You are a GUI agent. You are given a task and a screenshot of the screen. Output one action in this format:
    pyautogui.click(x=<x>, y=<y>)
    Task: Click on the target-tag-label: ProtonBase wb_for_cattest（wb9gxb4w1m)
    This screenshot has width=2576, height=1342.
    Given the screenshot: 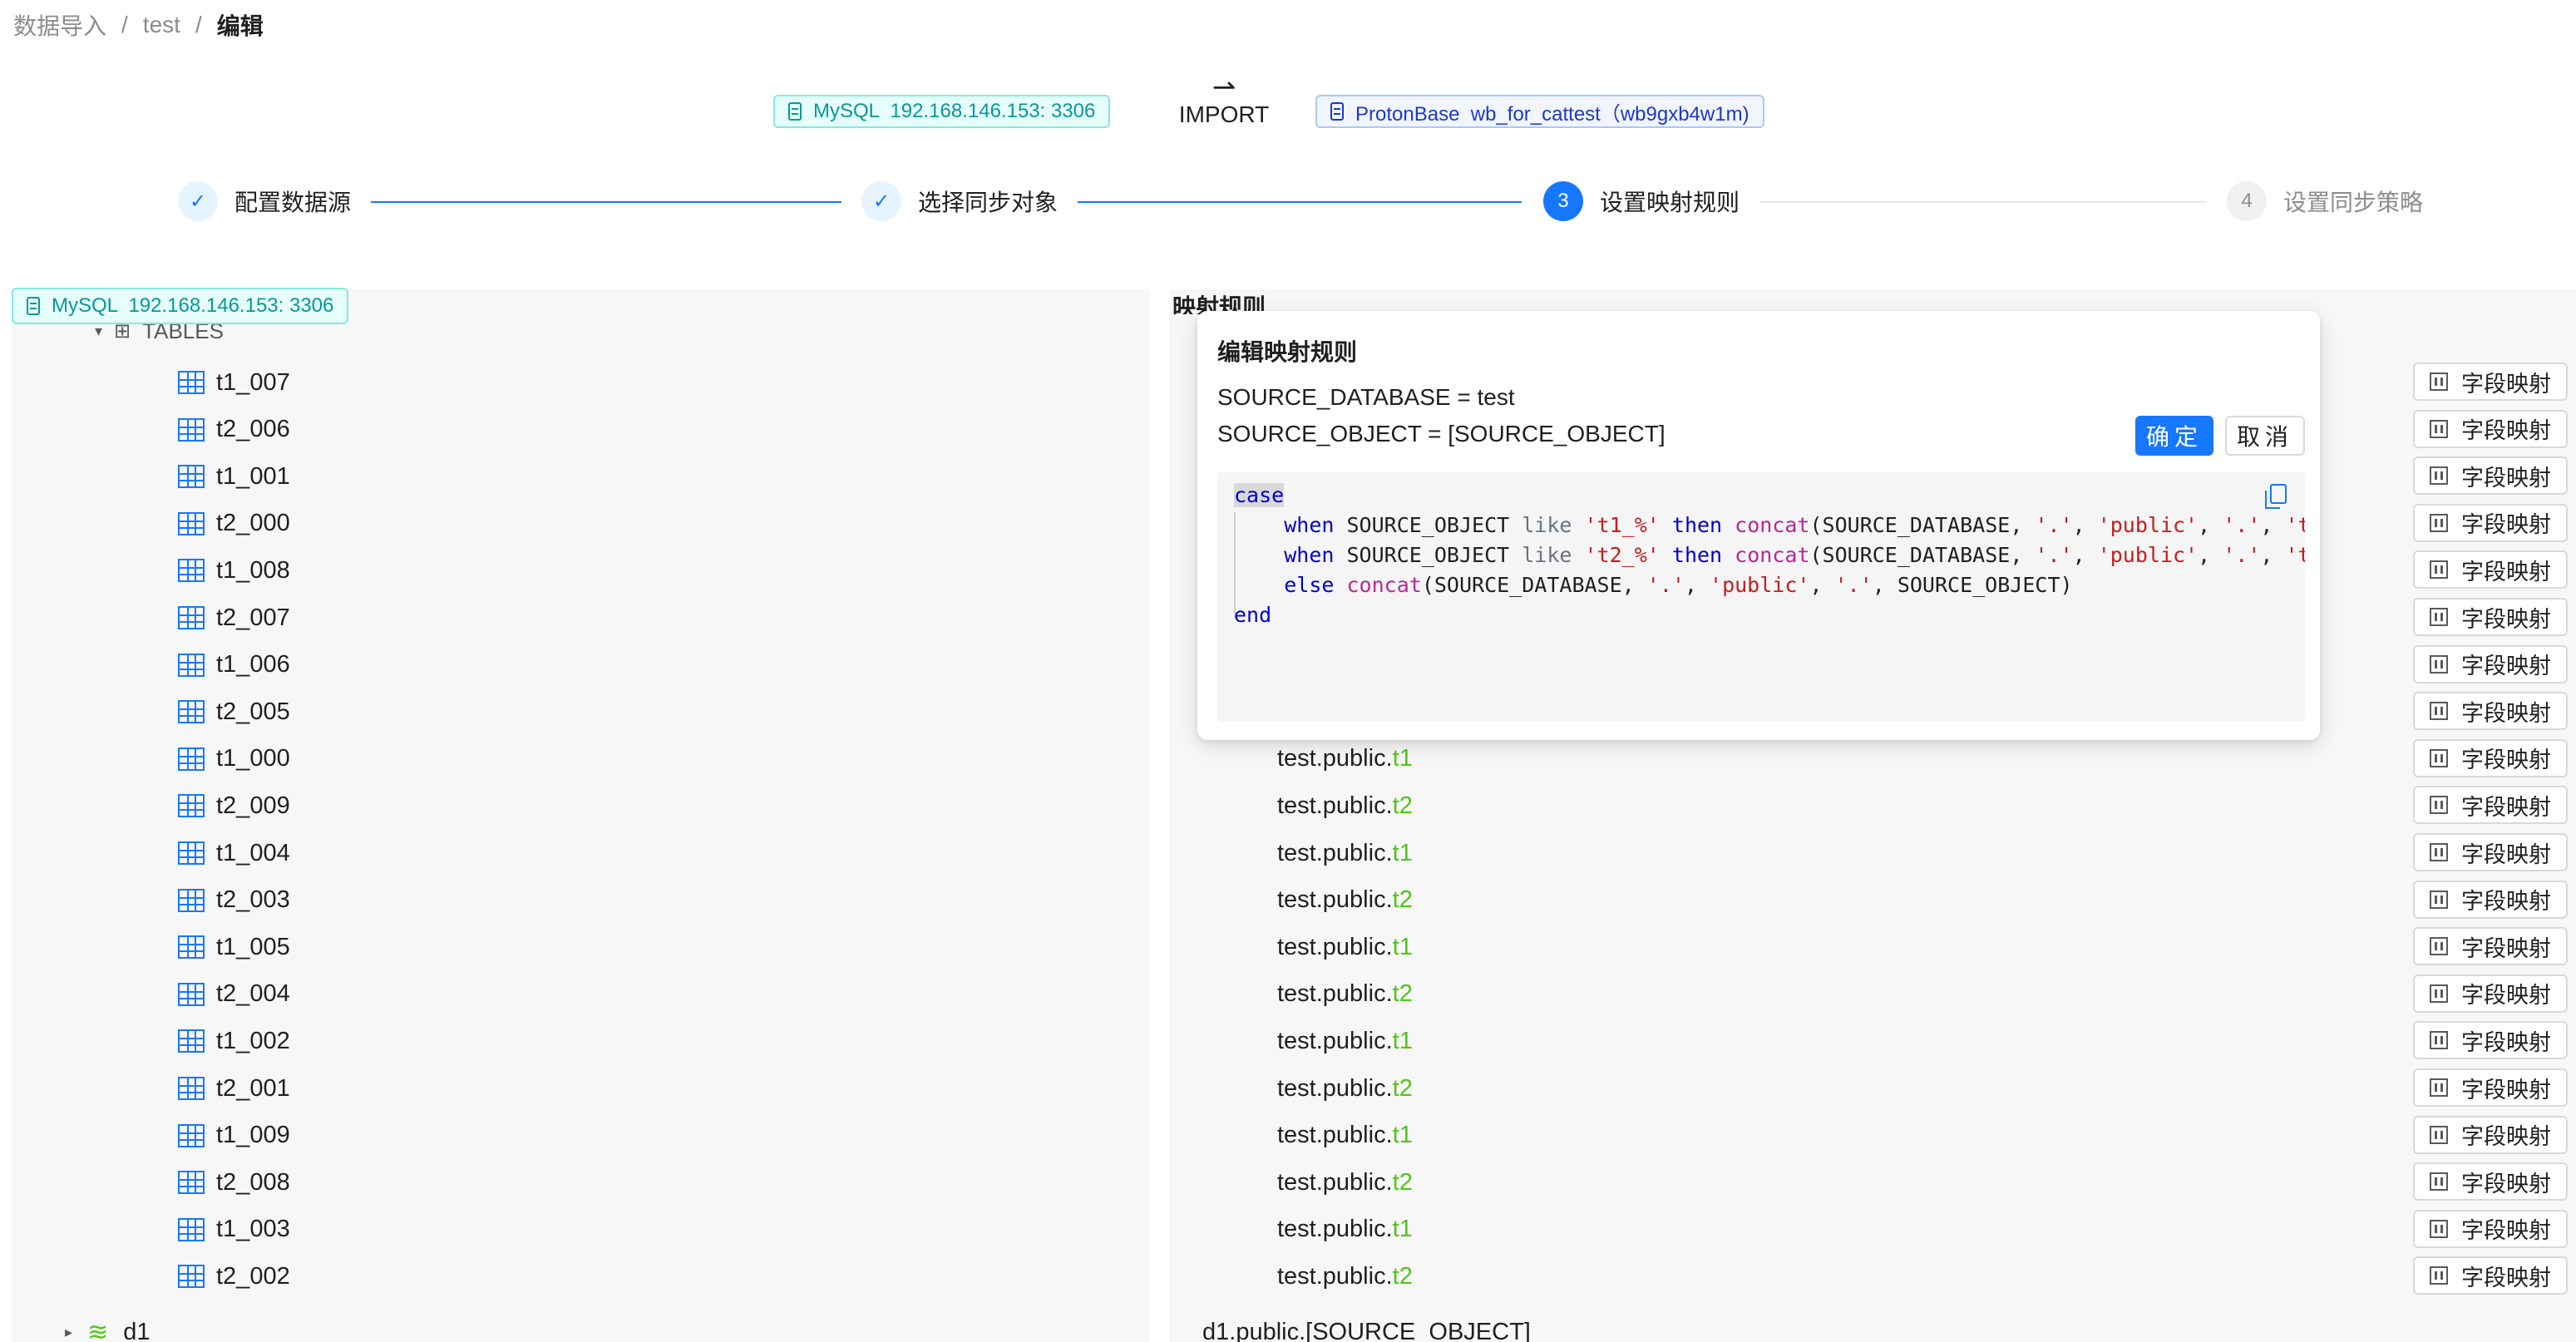 What is the action you would take?
    pyautogui.click(x=1552, y=114)
    